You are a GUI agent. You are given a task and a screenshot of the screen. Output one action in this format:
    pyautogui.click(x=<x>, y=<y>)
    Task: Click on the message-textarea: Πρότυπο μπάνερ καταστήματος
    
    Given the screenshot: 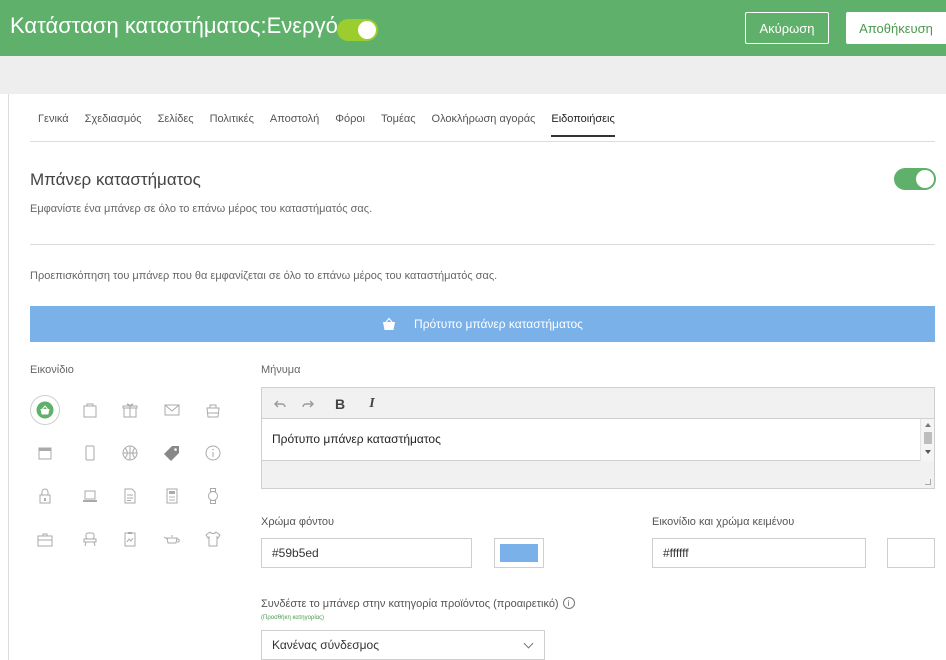 What is the action you would take?
    pyautogui.click(x=598, y=440)
    